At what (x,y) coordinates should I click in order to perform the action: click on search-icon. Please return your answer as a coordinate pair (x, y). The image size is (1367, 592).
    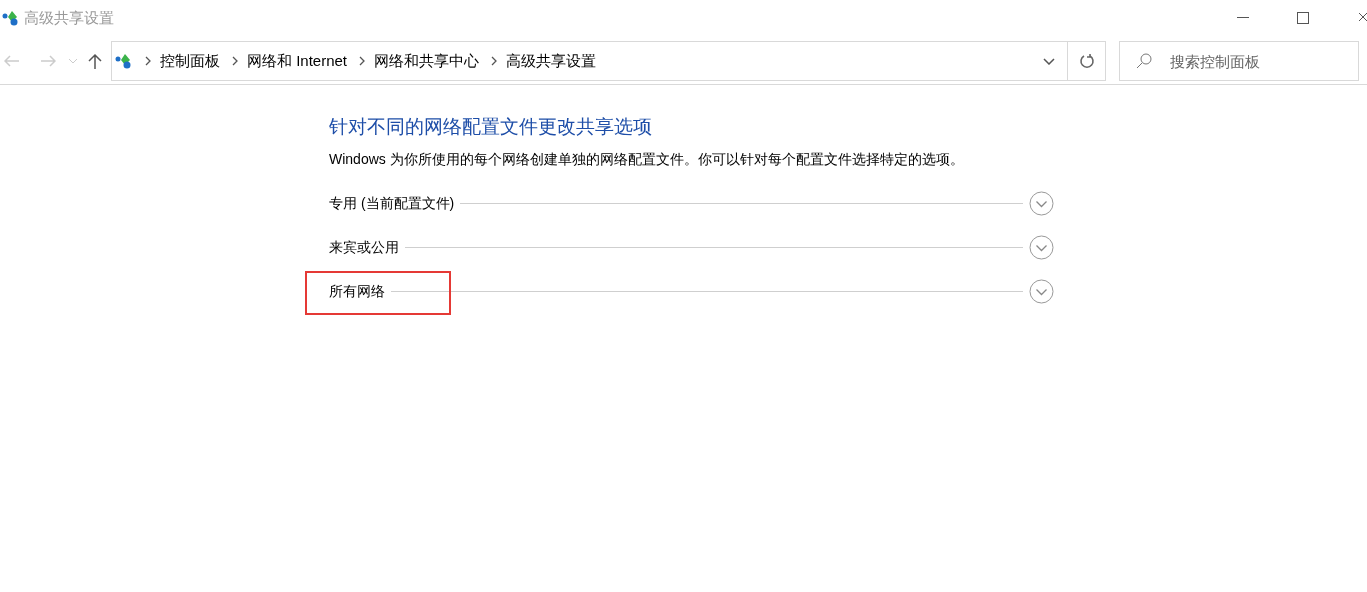
    Looking at the image, I should click on (1144, 61).